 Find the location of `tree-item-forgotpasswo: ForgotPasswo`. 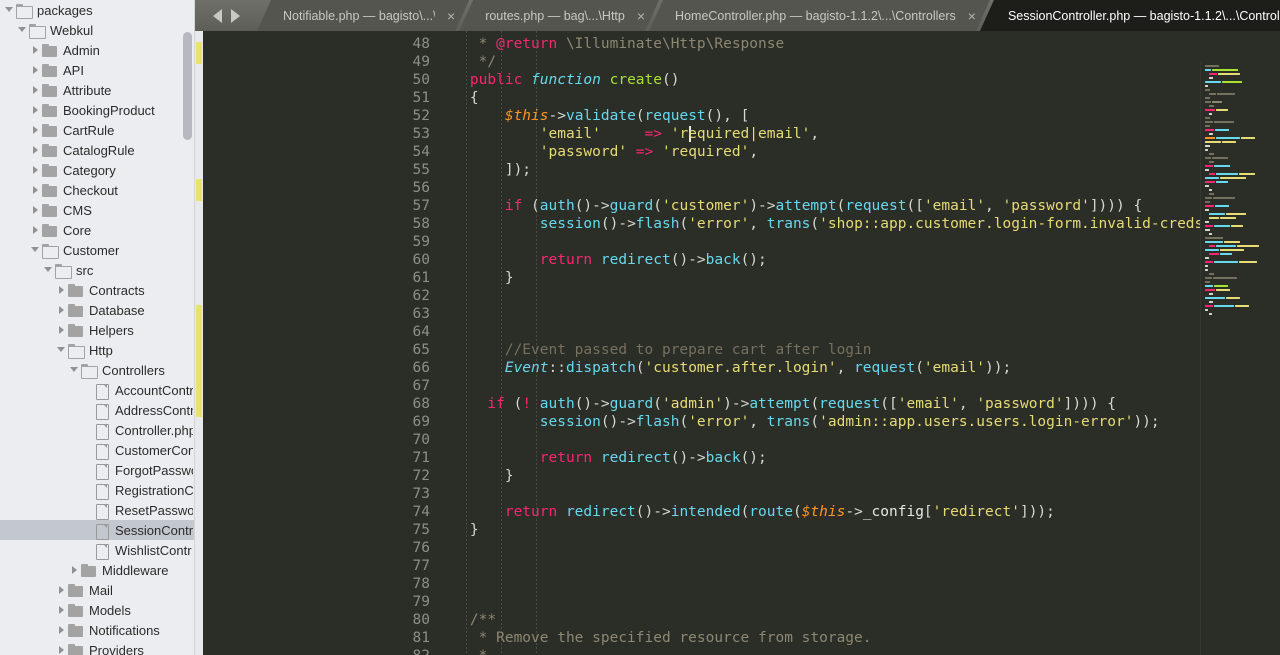

tree-item-forgotpasswo: ForgotPasswo is located at coordinates (97, 470).